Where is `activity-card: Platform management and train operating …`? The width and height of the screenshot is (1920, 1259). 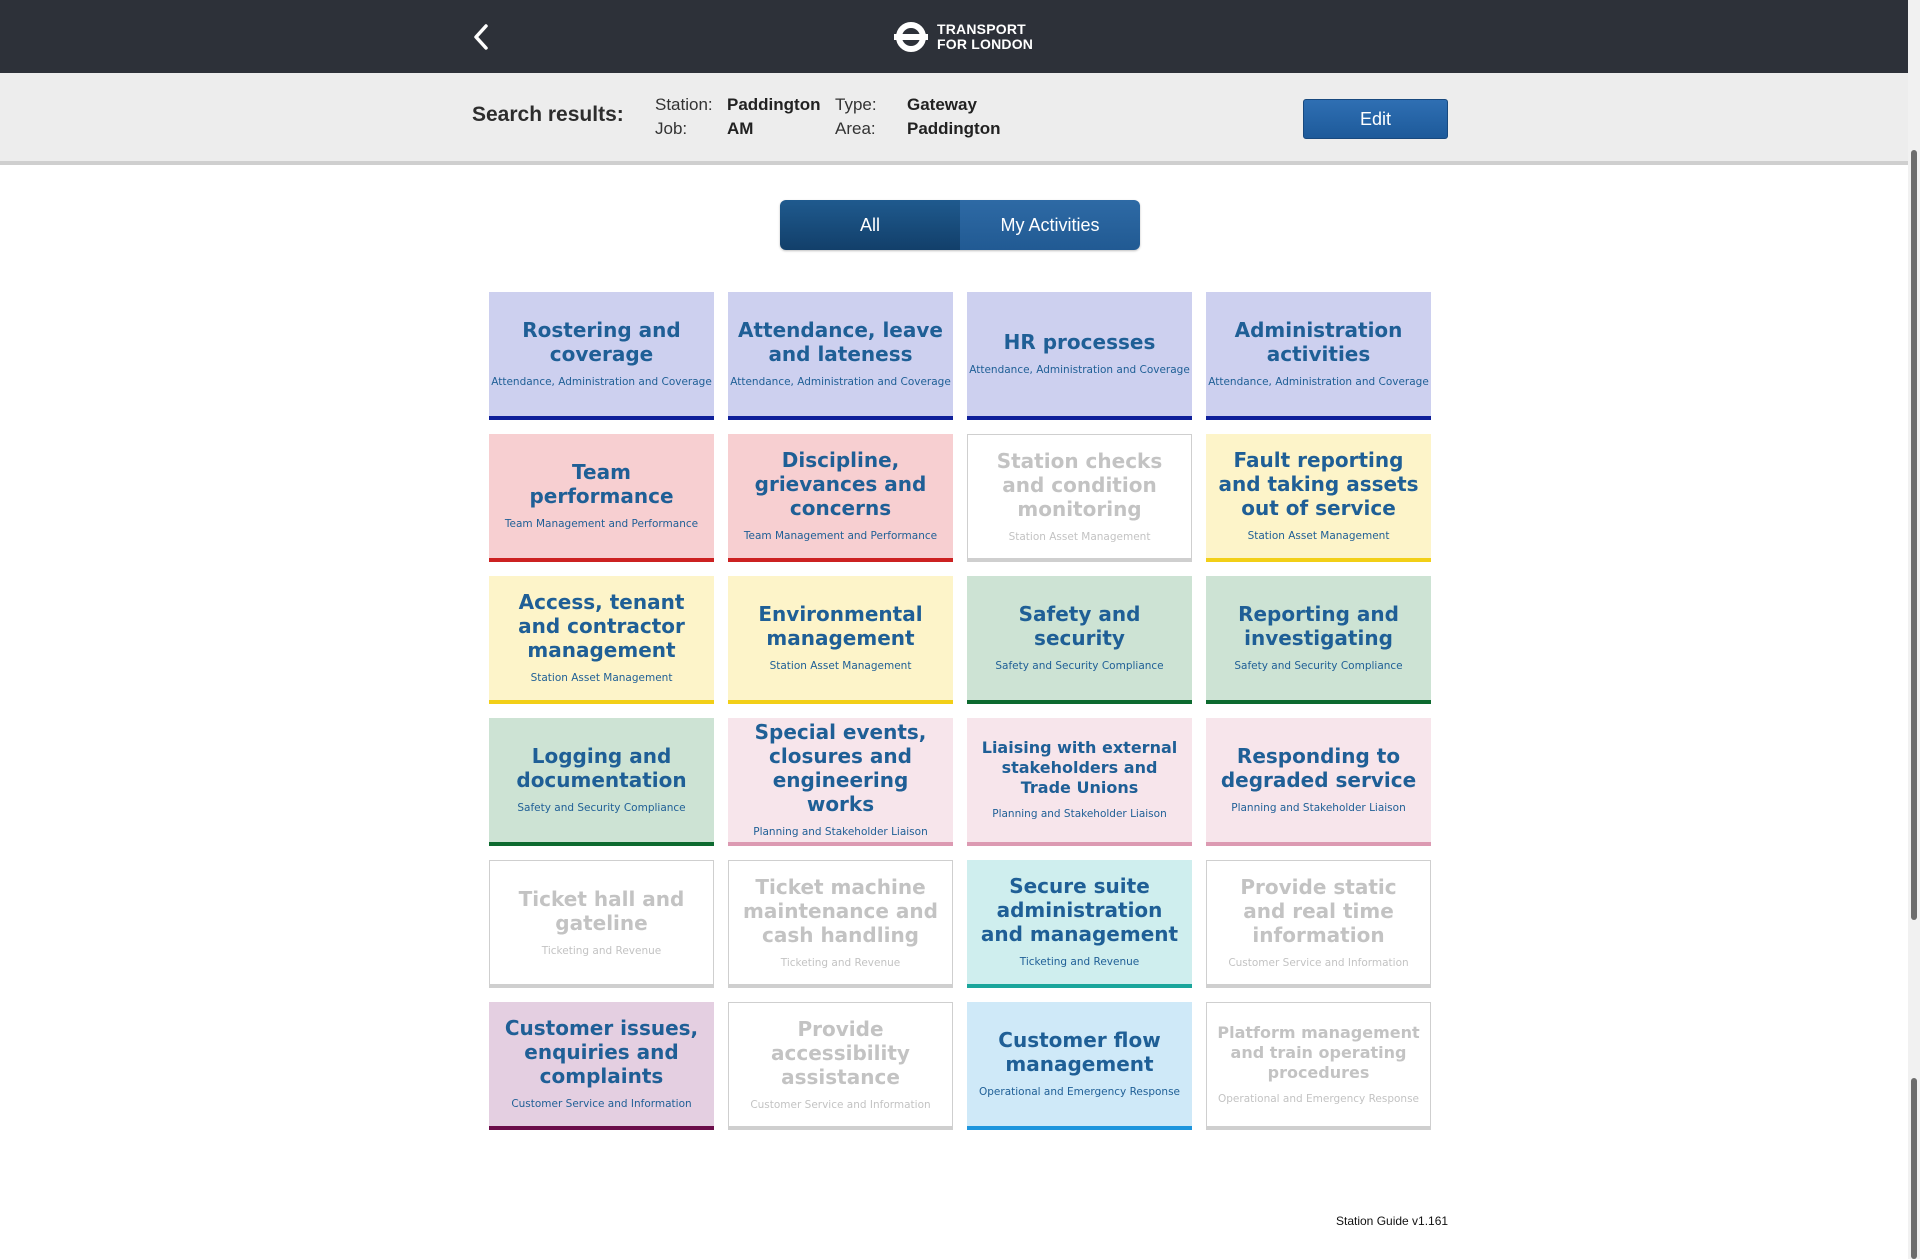
activity-card: Platform management and train operating … is located at coordinates (1318, 1066).